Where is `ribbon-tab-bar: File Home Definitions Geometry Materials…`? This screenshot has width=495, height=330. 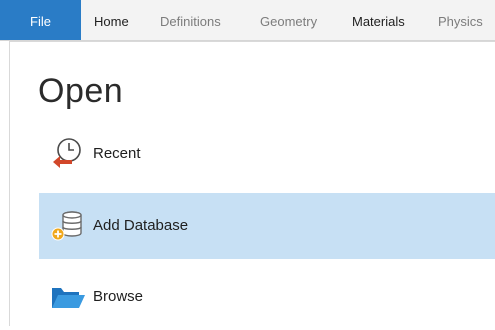
ribbon-tab-bar: File Home Definitions Geometry Materials… is located at coordinates (247, 20).